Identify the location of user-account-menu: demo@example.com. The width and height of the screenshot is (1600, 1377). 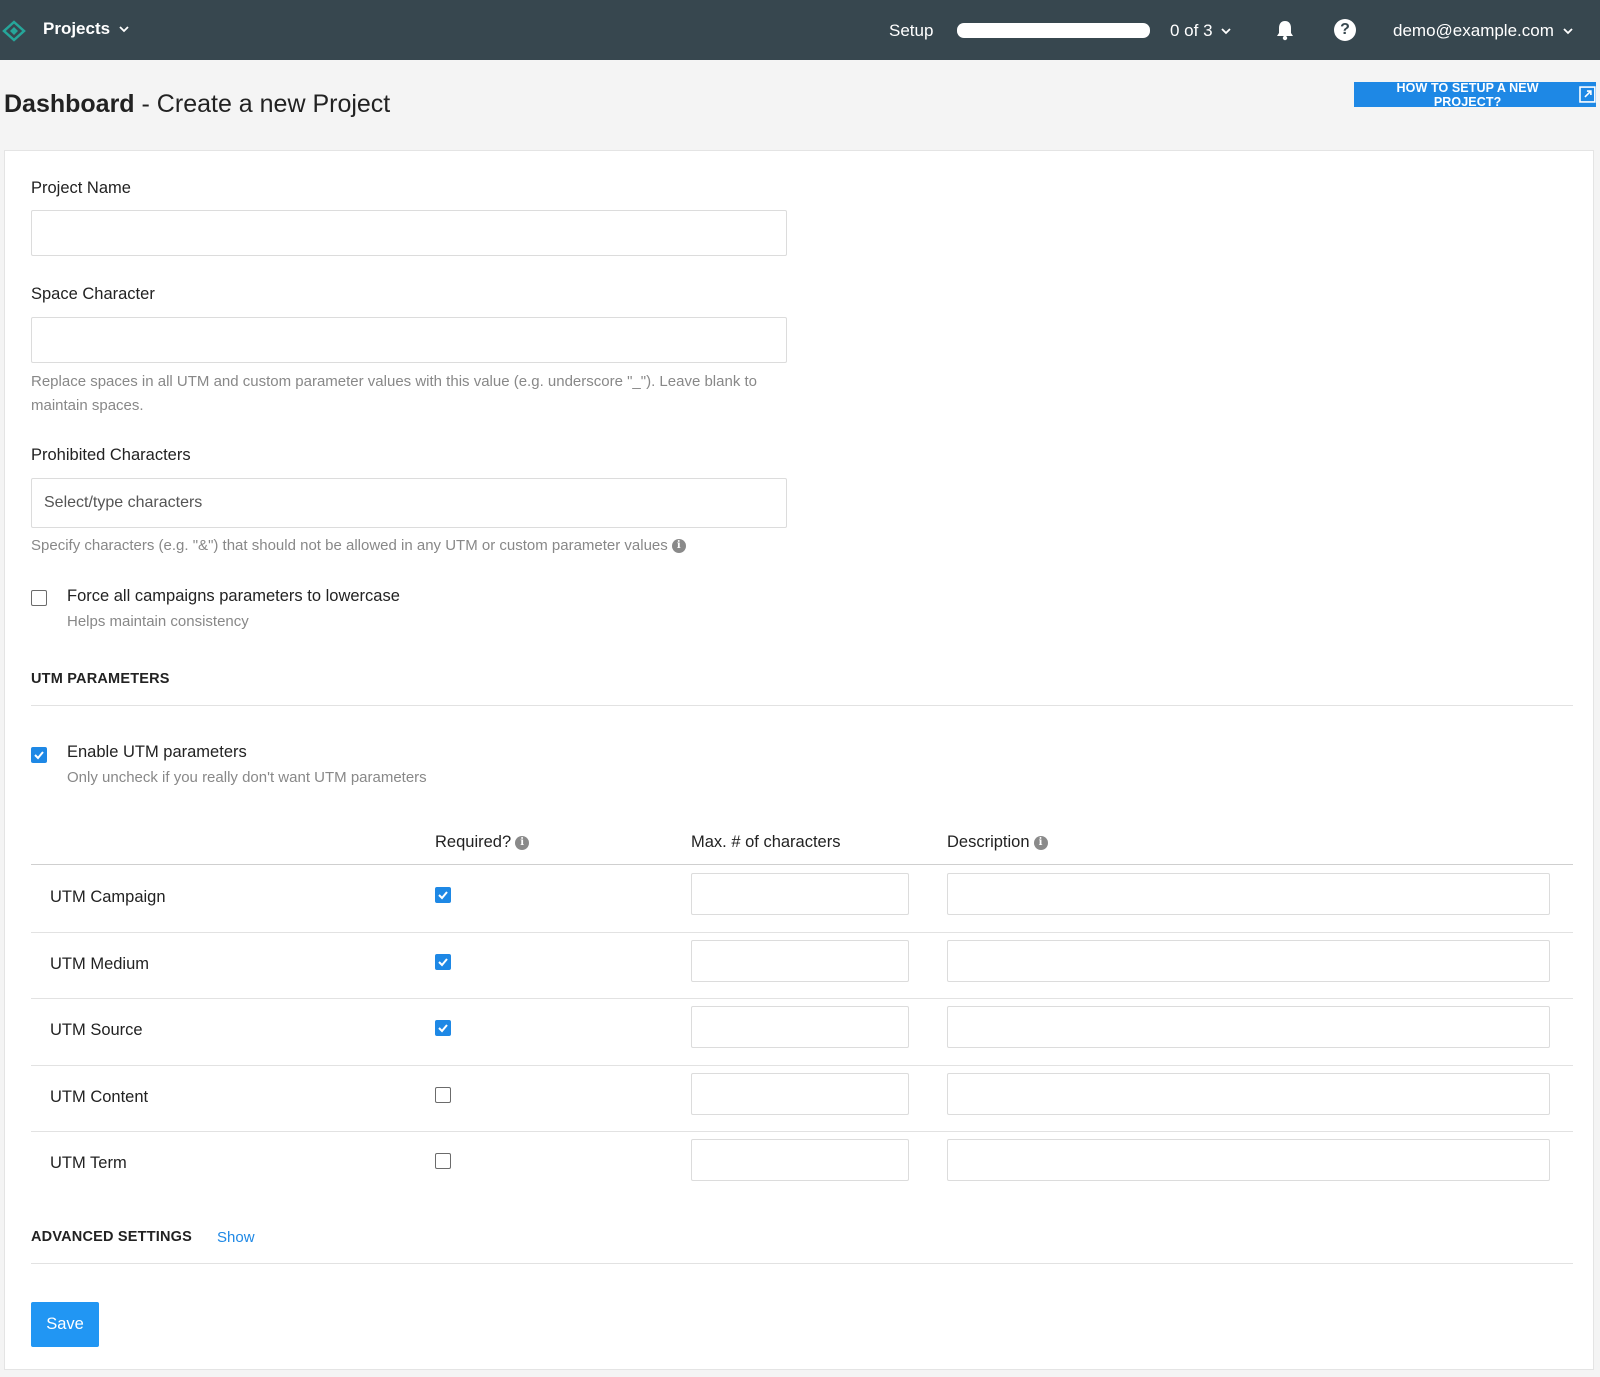
(1483, 31).